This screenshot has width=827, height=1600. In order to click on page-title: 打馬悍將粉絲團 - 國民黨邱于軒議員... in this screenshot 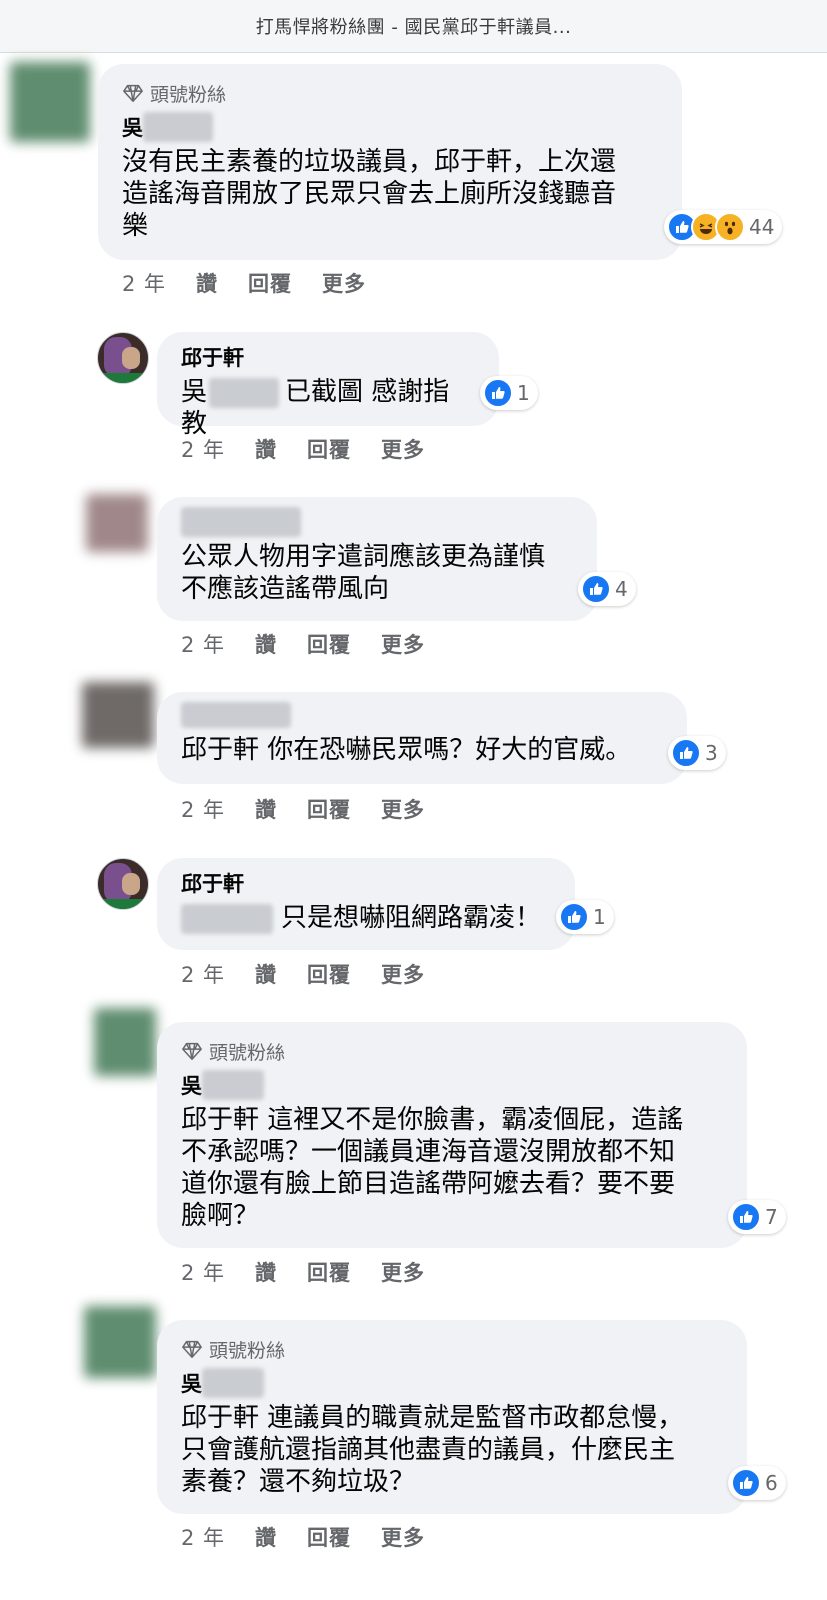, I will do `click(413, 27)`.